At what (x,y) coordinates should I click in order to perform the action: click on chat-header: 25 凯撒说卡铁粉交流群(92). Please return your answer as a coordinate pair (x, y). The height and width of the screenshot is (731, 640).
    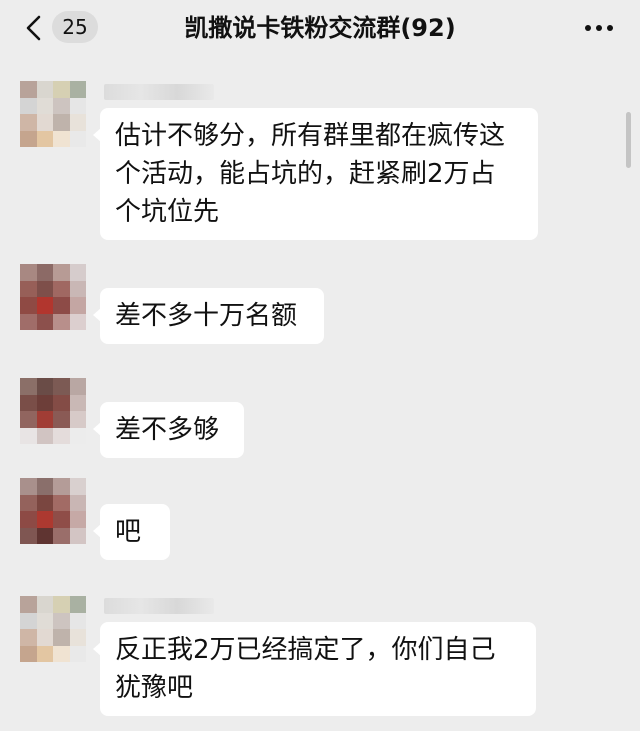
    Looking at the image, I should click on (320, 28).